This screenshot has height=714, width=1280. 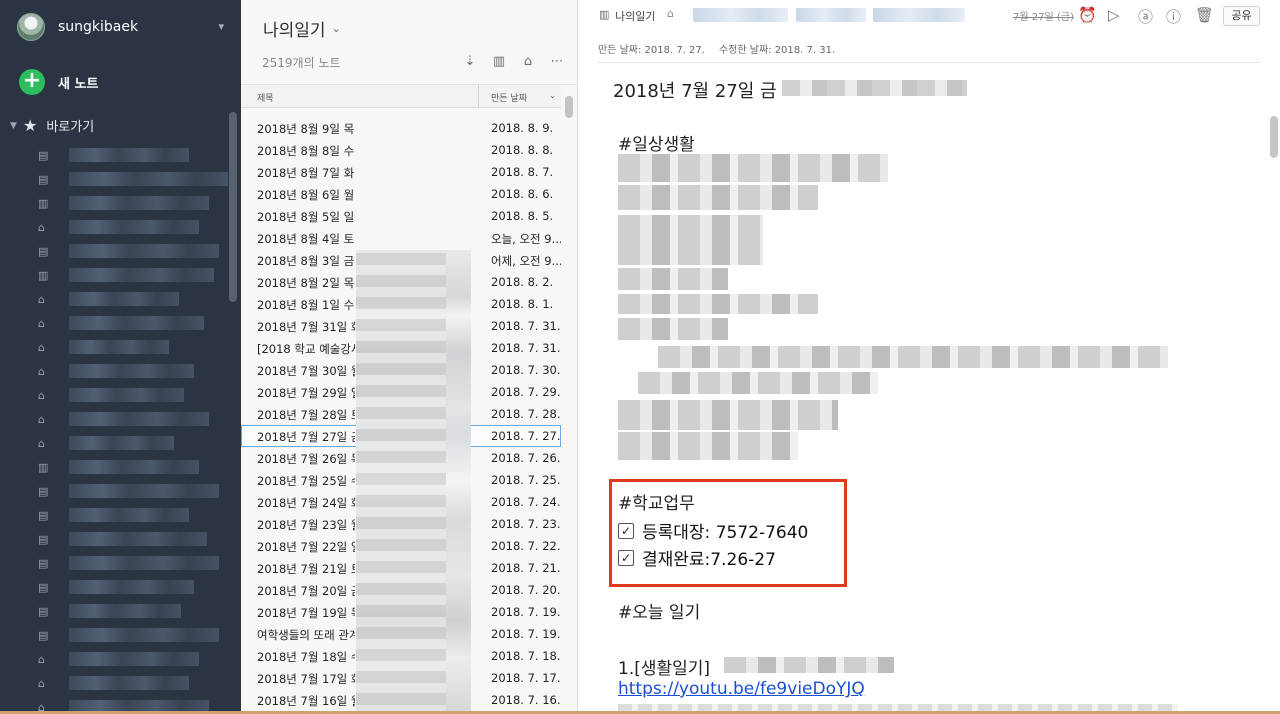 I want to click on column-header-title: 제목, so click(x=265, y=97).